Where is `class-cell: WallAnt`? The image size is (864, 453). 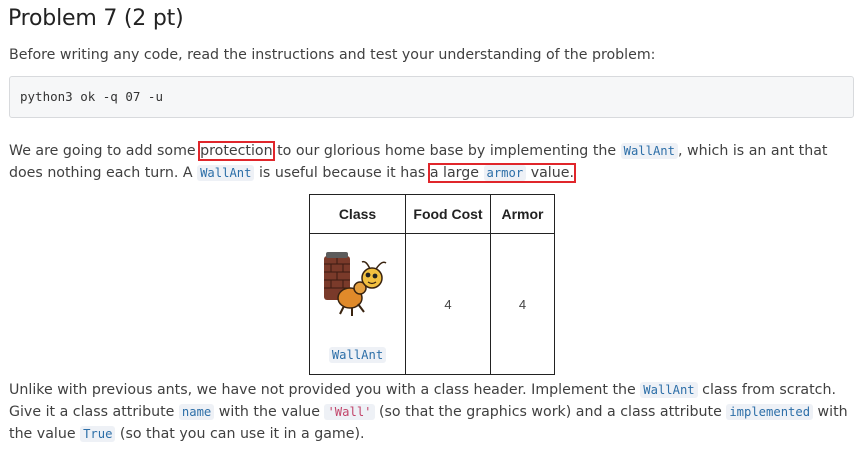
class-cell: WallAnt is located at coordinates (357, 304).